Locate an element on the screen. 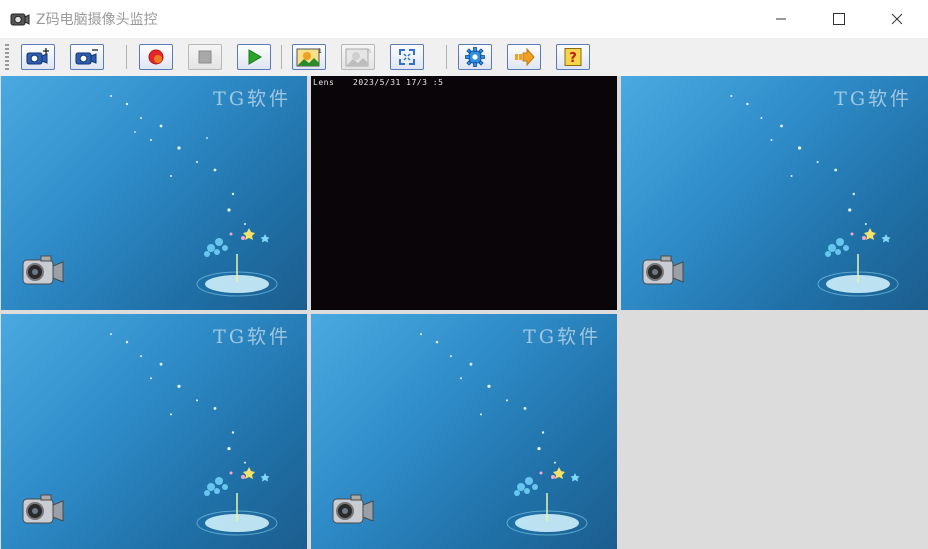 This screenshot has width=928, height=549. settings-button is located at coordinates (475, 57).